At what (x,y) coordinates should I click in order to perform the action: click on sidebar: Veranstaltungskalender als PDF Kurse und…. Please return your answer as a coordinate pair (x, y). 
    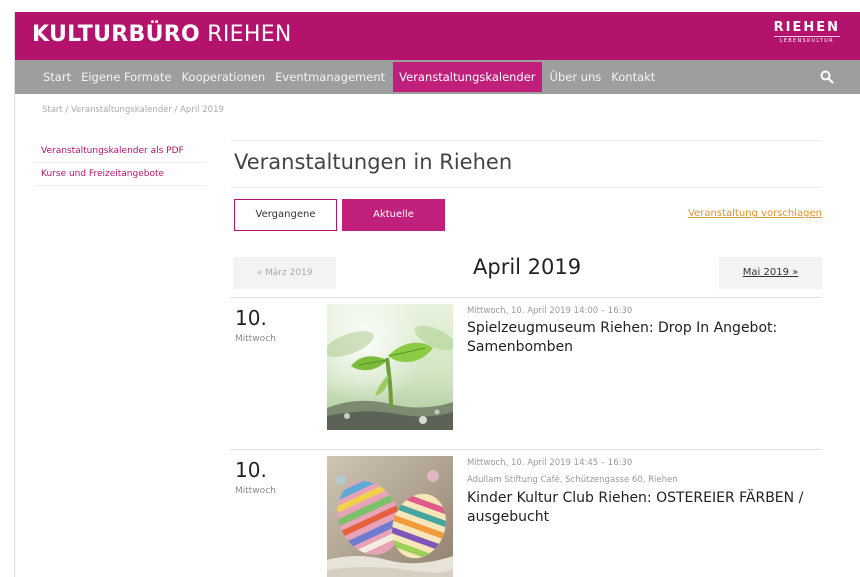
    Looking at the image, I should click on (121, 163).